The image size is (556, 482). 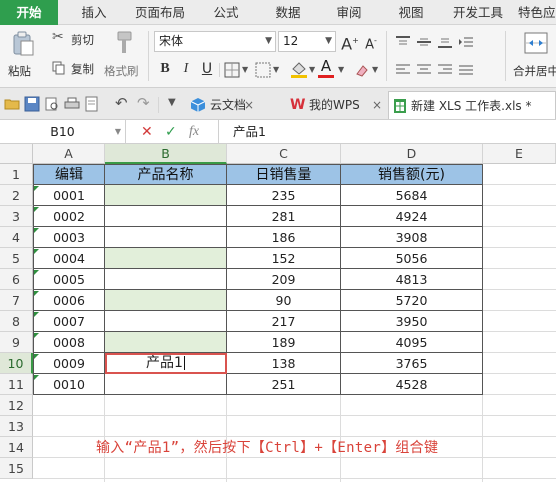 What do you see at coordinates (412, 321) in the screenshot?
I see `table-cell: 3950` at bounding box center [412, 321].